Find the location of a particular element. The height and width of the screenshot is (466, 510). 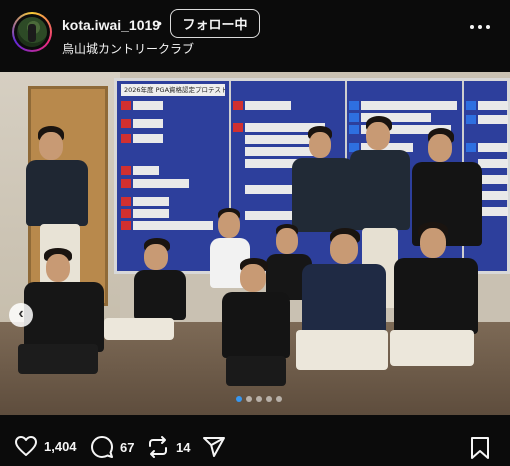

avatar-image is located at coordinates (32, 32).